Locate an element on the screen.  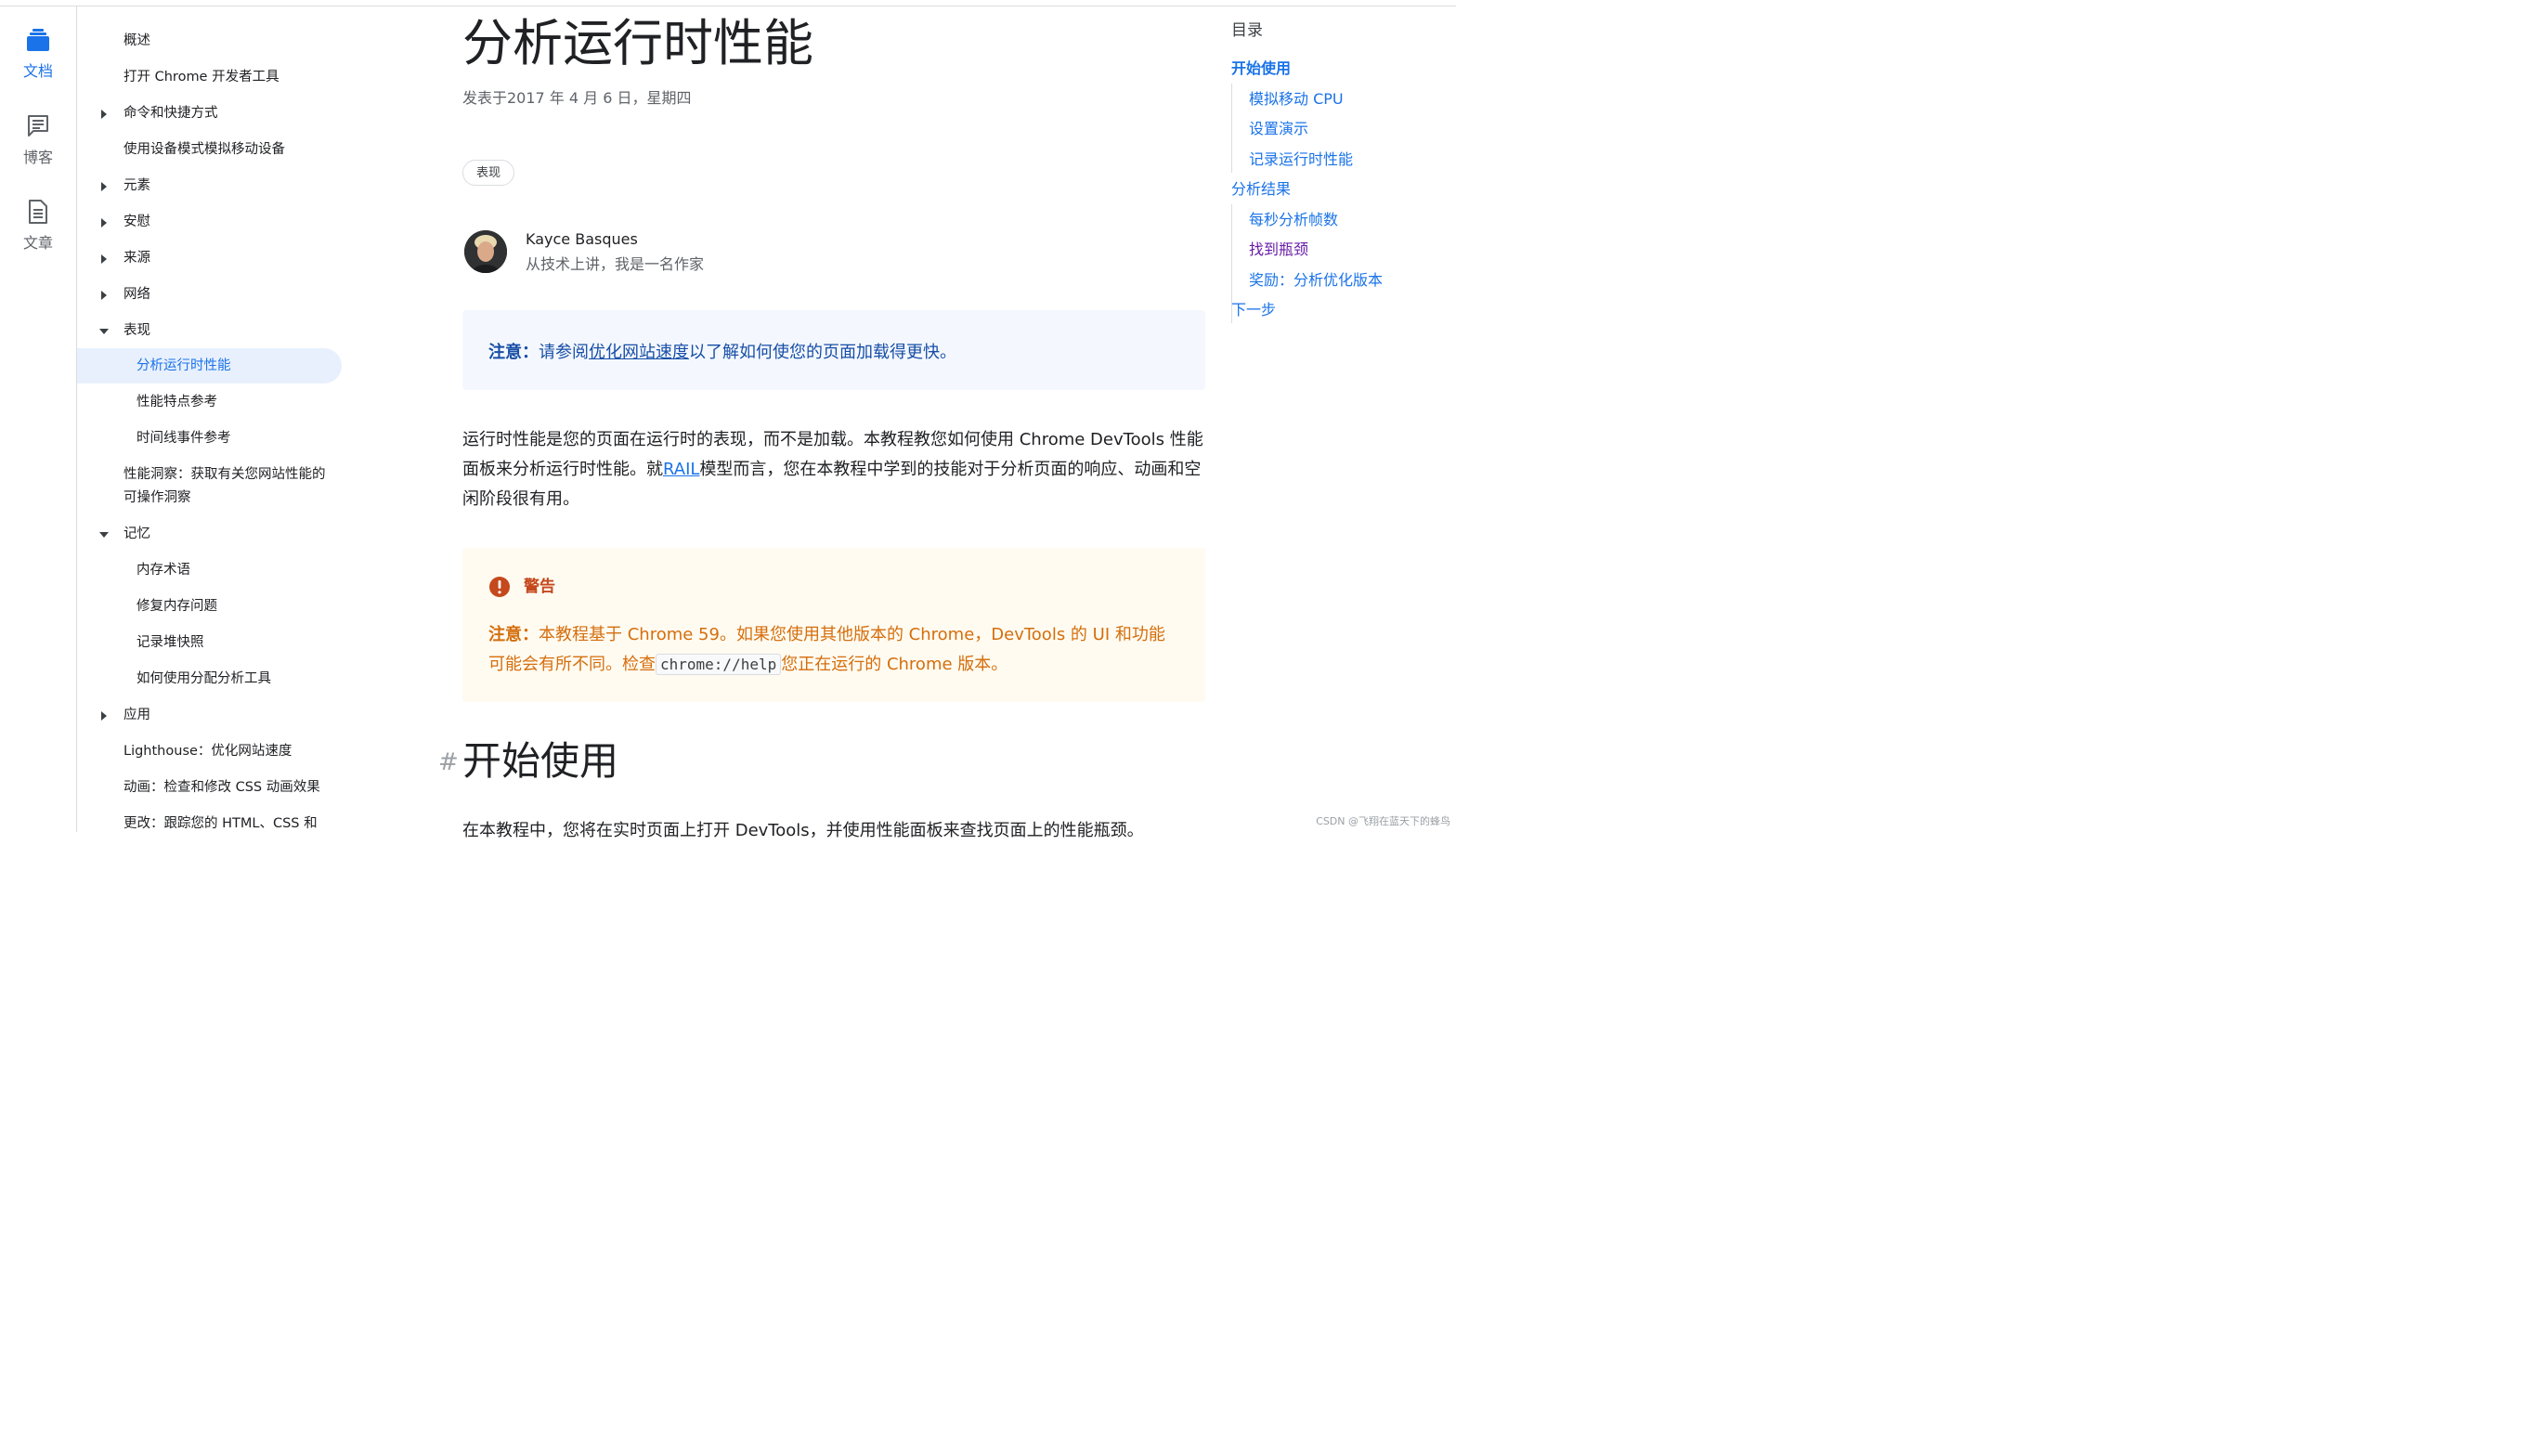
chrome-help-code: chrome://help is located at coordinates (719, 664).